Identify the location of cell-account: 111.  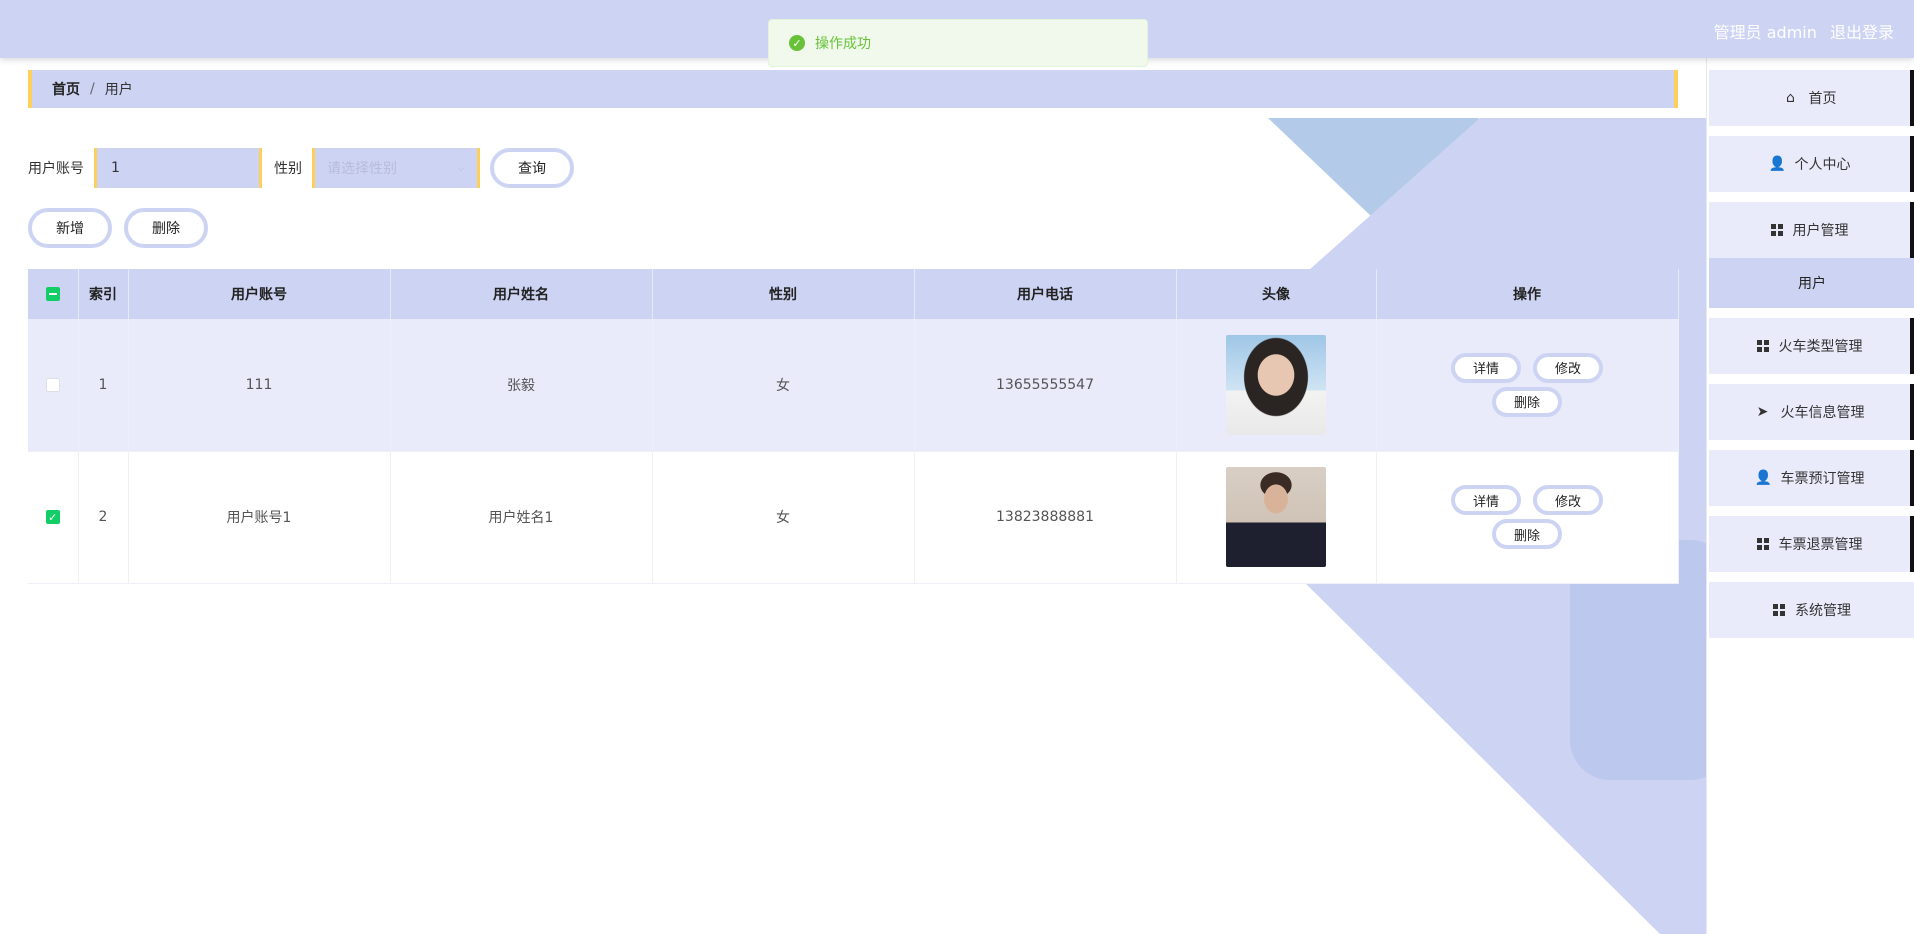
(259, 385).